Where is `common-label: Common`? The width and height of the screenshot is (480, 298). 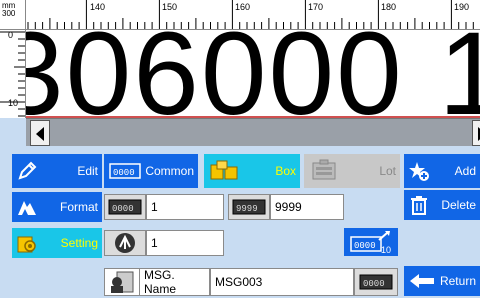 common-label: Common is located at coordinates (169, 171).